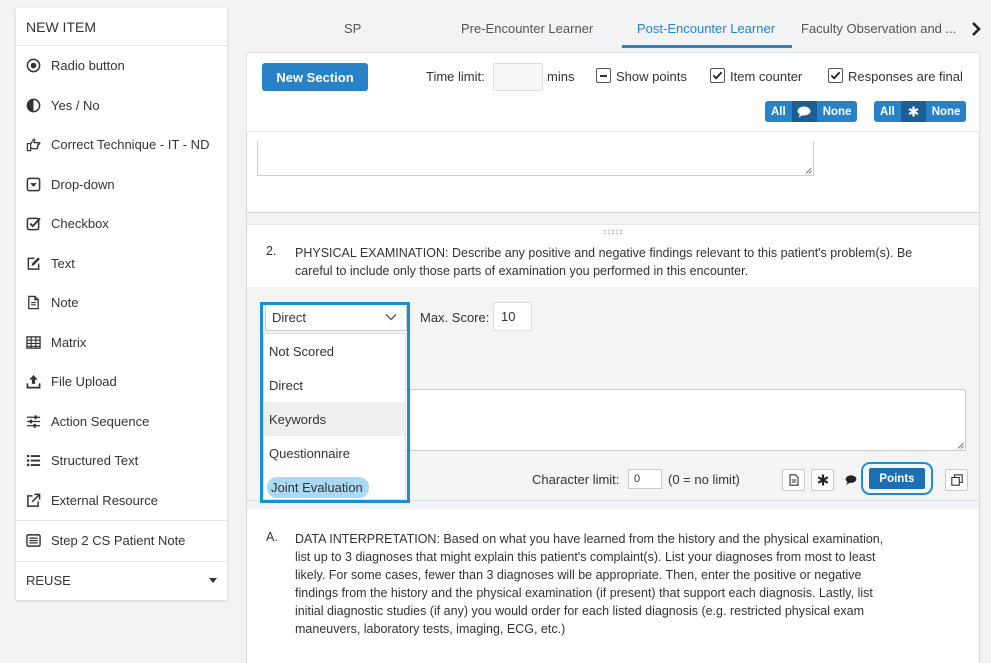 The image size is (991, 663). What do you see at coordinates (33, 460) in the screenshot?
I see `list-icon` at bounding box center [33, 460].